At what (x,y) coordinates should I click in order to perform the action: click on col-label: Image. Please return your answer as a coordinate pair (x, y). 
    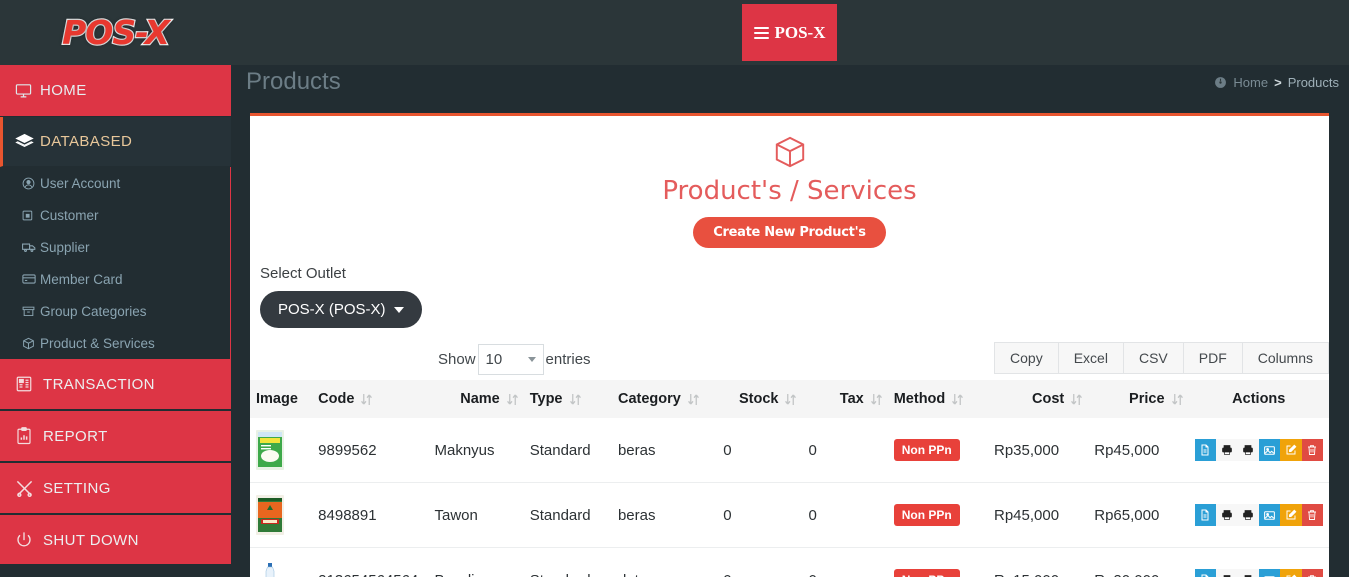
    Looking at the image, I should click on (277, 399).